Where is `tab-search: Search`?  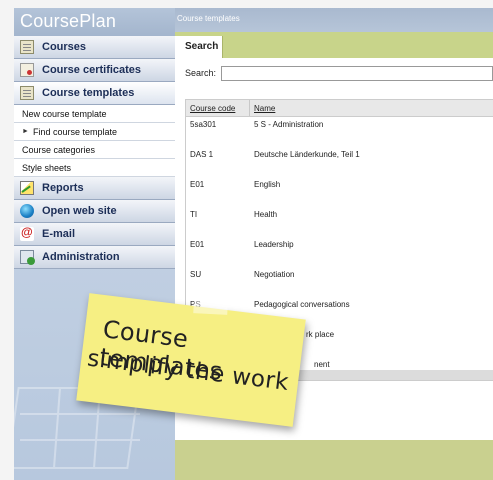 tab-search: Search is located at coordinates (199, 47).